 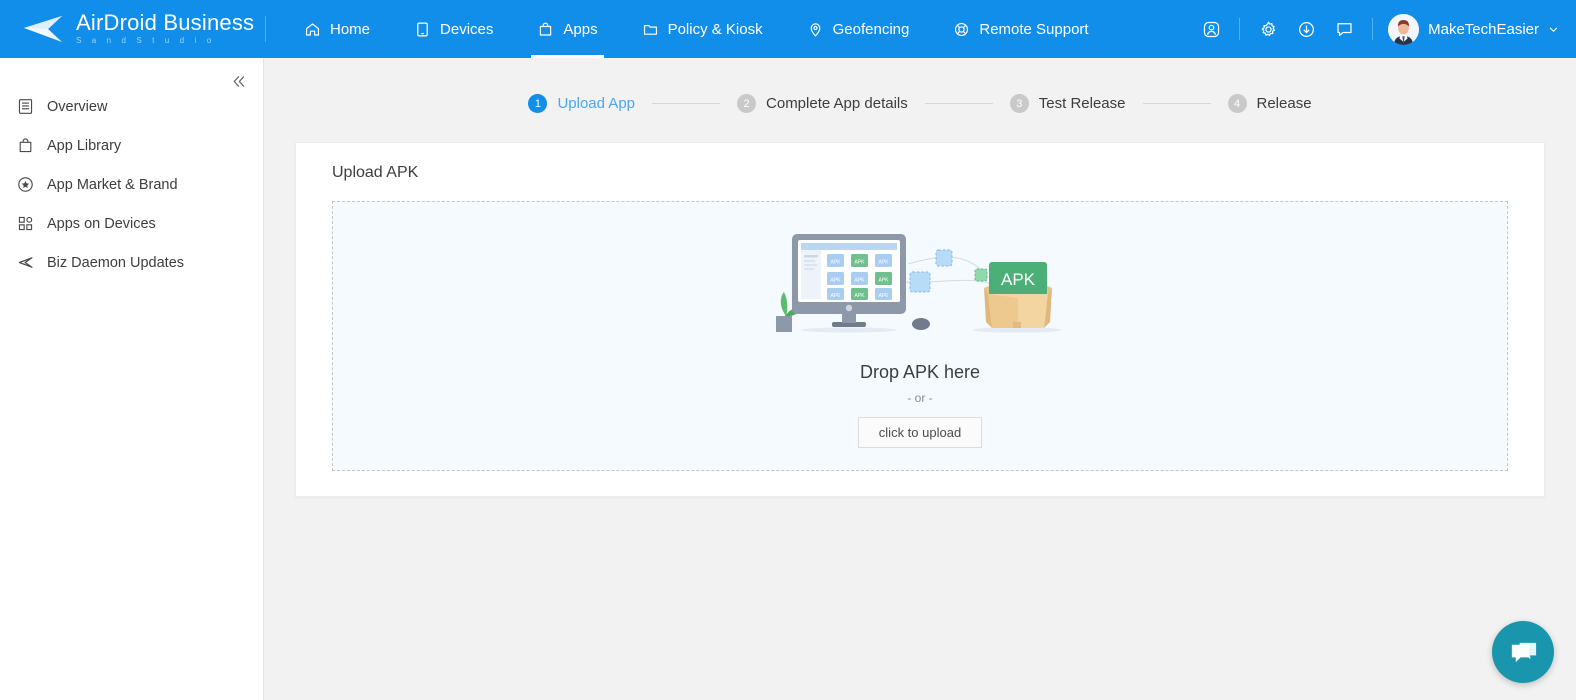 I want to click on folder-icon, so click(x=650, y=29).